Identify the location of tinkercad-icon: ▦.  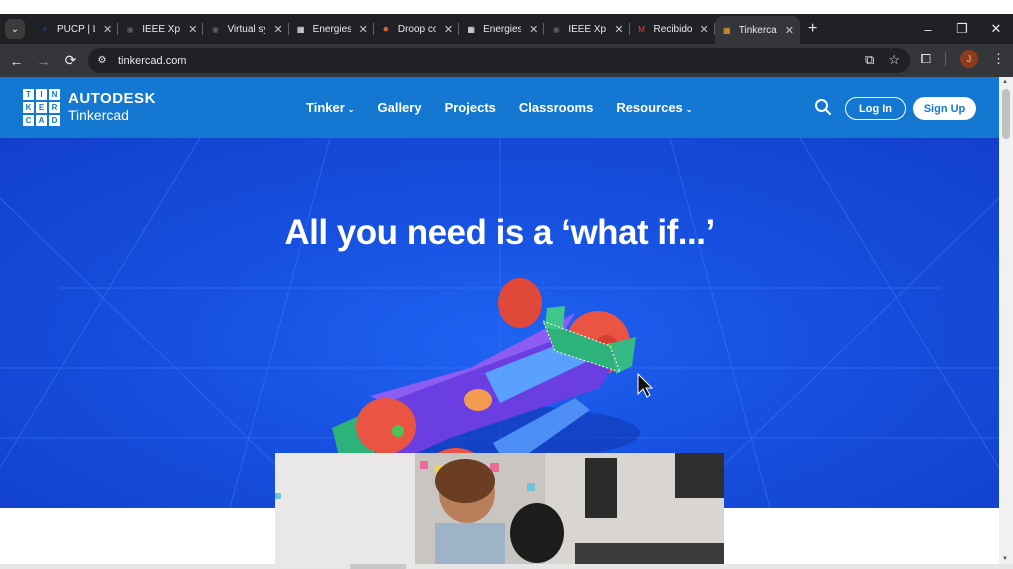
(726, 30).